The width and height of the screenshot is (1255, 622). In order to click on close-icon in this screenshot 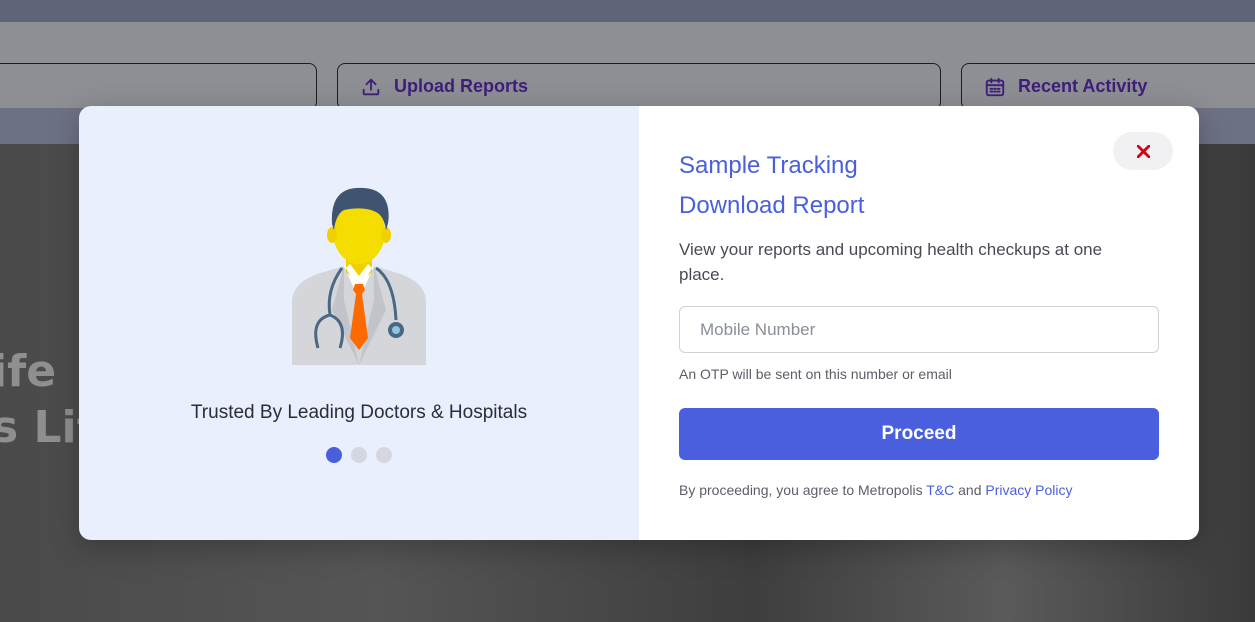, I will do `click(1143, 151)`.